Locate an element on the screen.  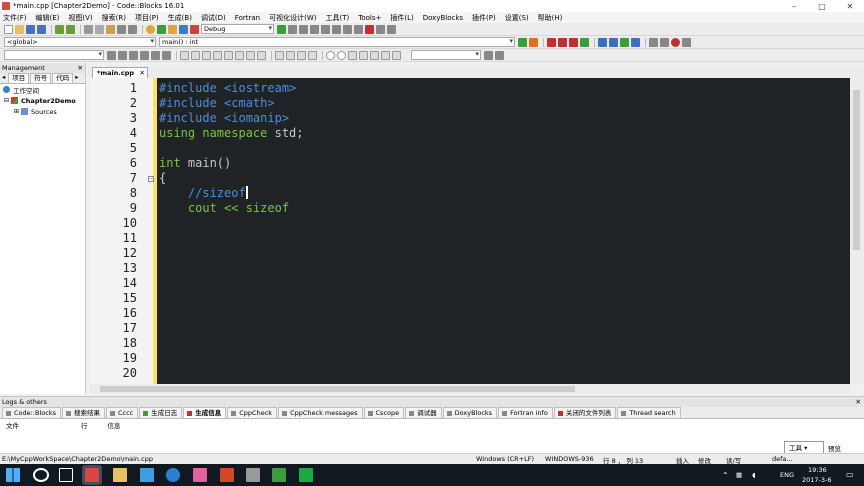
match-case-icon is located at coordinates (133, 55).